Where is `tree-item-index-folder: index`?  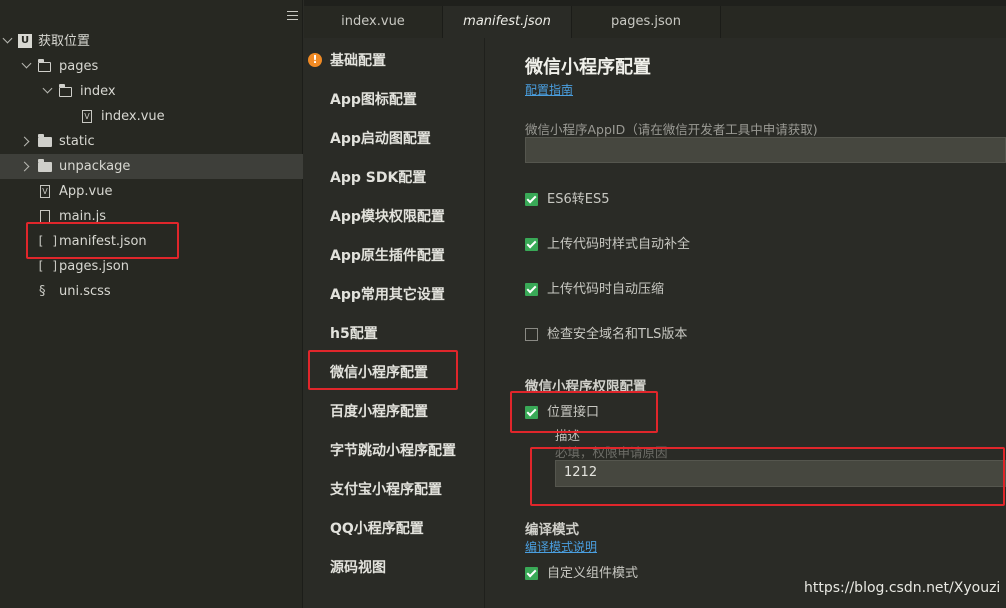 tree-item-index-folder: index is located at coordinates (151, 91).